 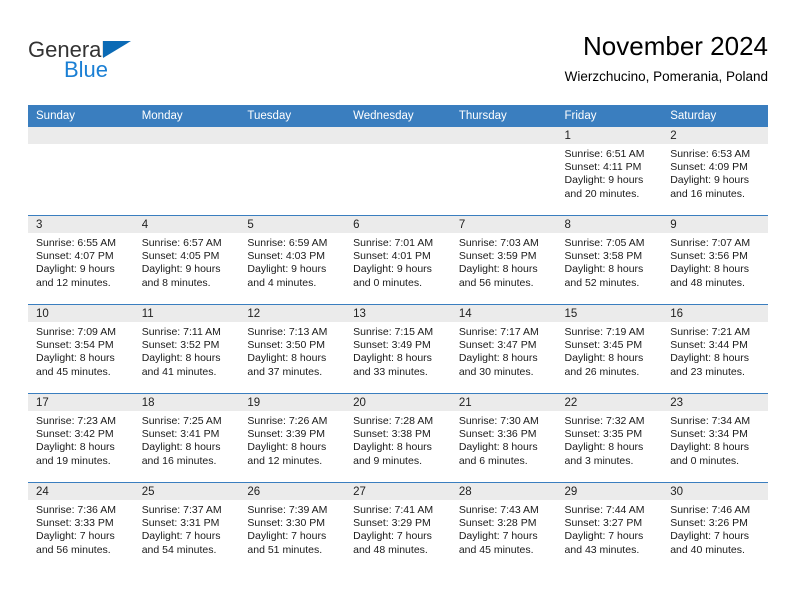 What do you see at coordinates (75, 256) in the screenshot?
I see `sunset-time: Sunset: 4:07 PM` at bounding box center [75, 256].